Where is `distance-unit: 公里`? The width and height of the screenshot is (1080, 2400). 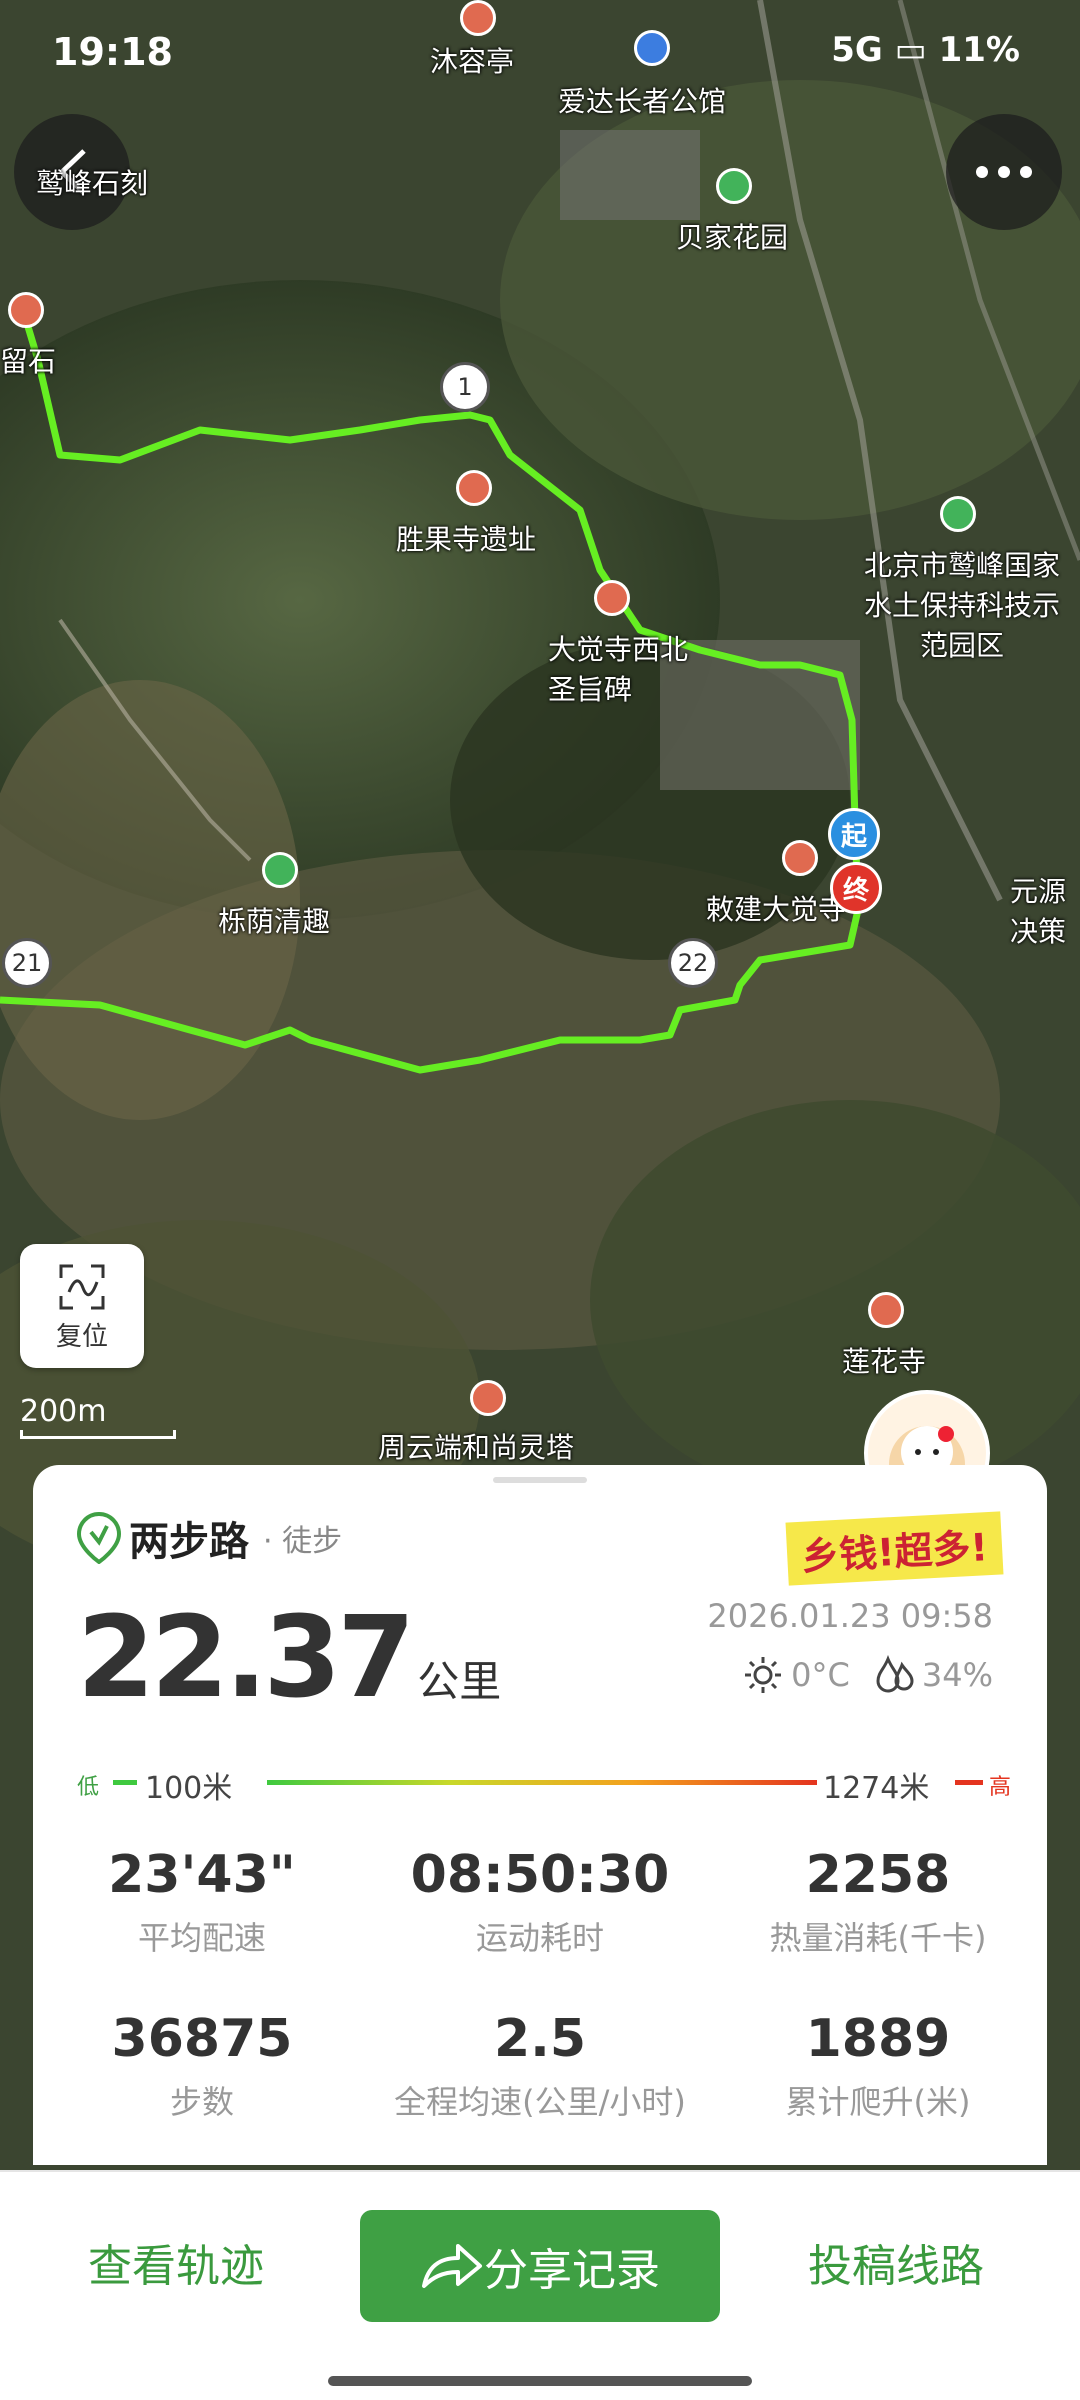
distance-unit: 公里 is located at coordinates (459, 1681).